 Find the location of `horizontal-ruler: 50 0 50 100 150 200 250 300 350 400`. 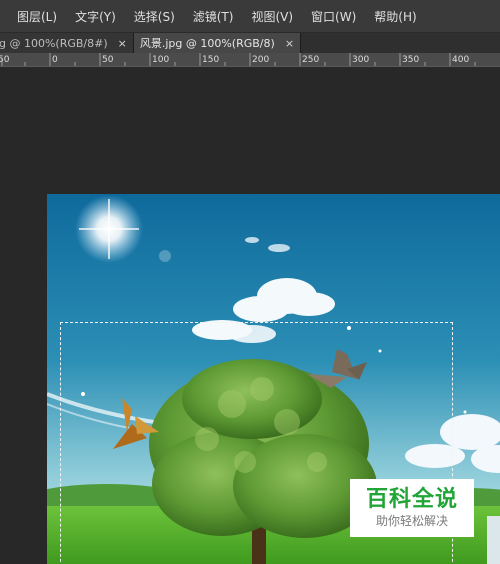

horizontal-ruler: 50 0 50 100 150 200 250 300 350 400 is located at coordinates (250, 60).